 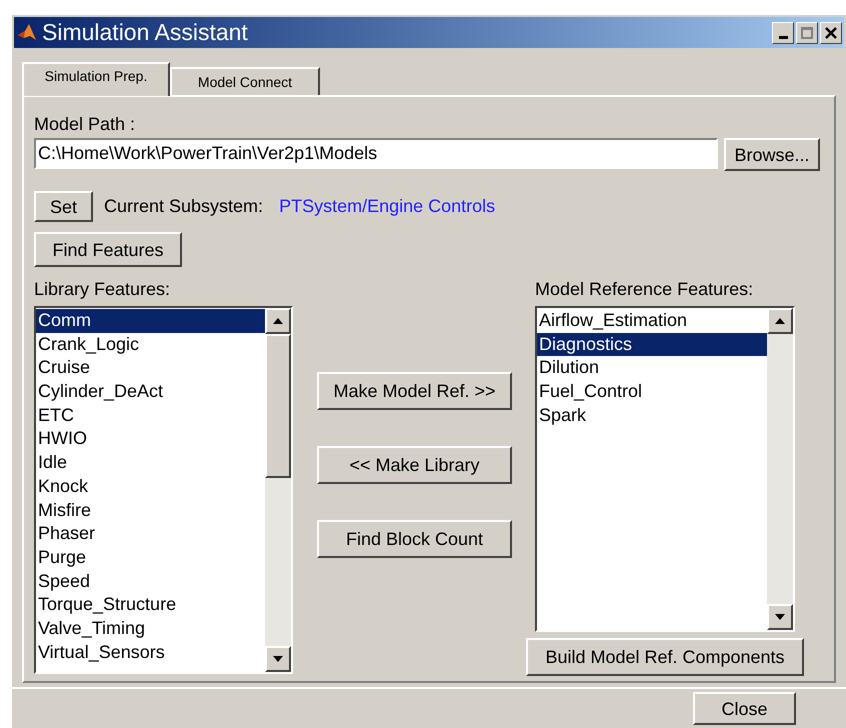 What do you see at coordinates (150, 605) in the screenshot?
I see `list-item: Torque_Structure` at bounding box center [150, 605].